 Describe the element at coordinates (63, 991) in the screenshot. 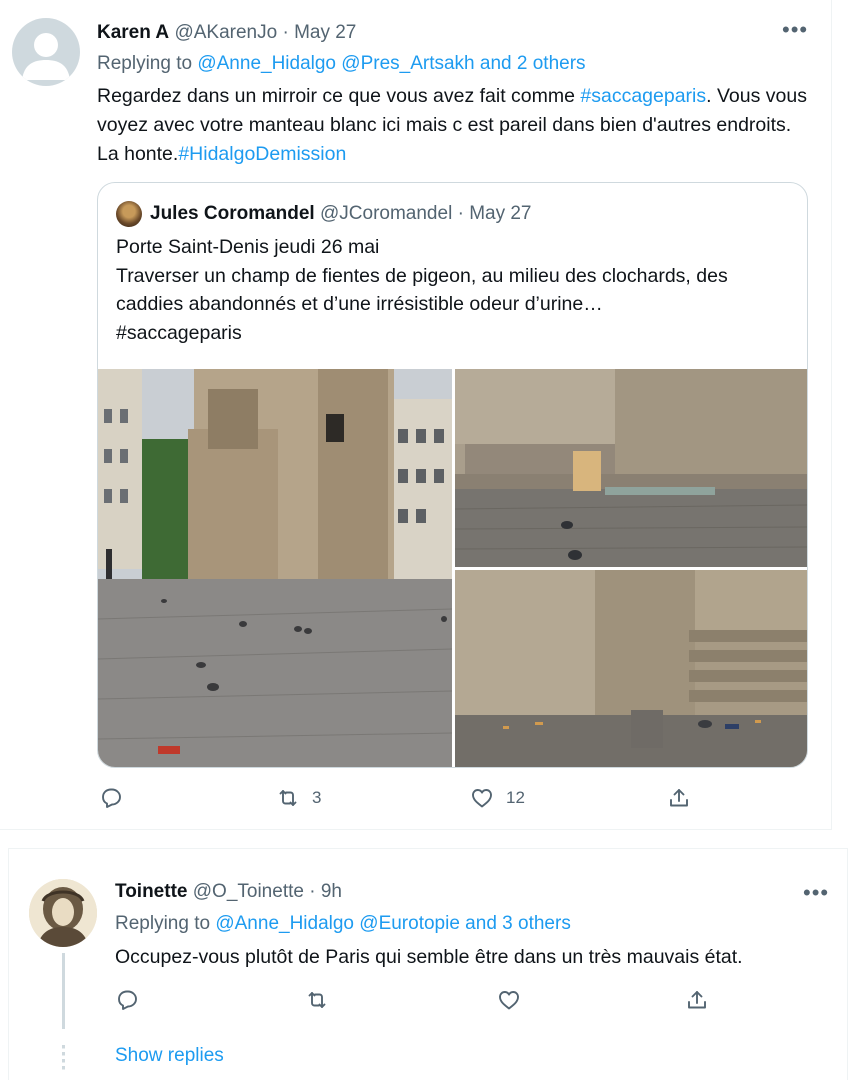

I see `thread-line` at that location.